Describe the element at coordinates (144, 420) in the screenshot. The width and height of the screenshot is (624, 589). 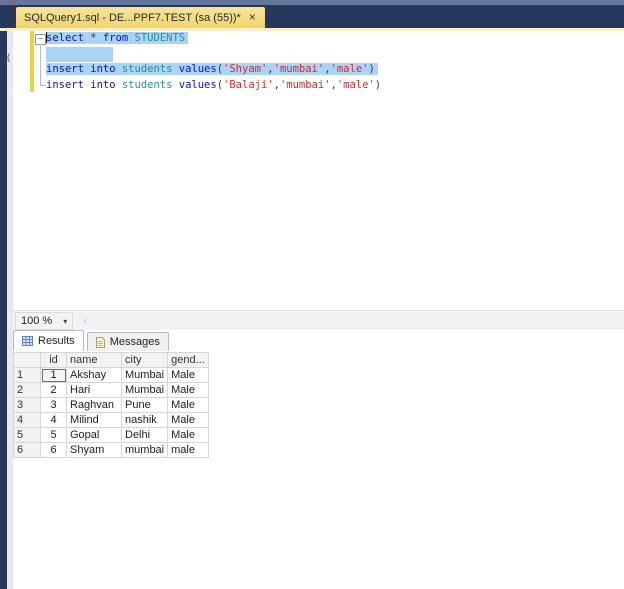
I see `cell-city: nashik` at that location.